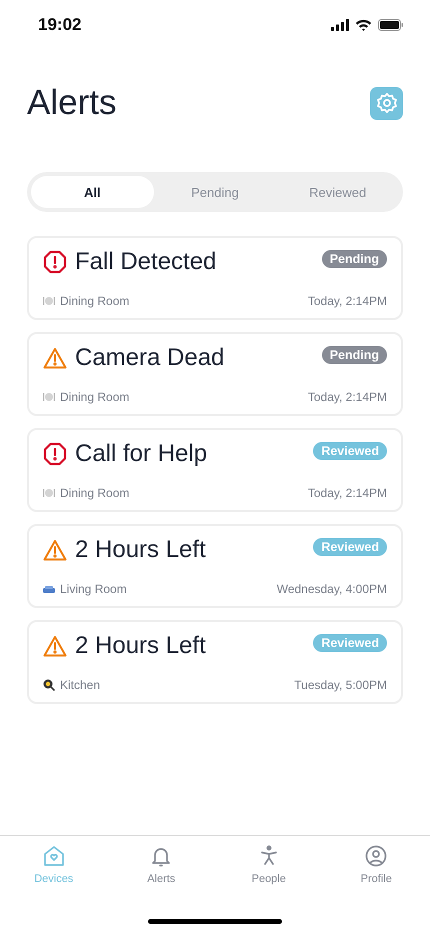 The height and width of the screenshot is (932, 430). I want to click on alert-title: Camera Dead, so click(149, 358).